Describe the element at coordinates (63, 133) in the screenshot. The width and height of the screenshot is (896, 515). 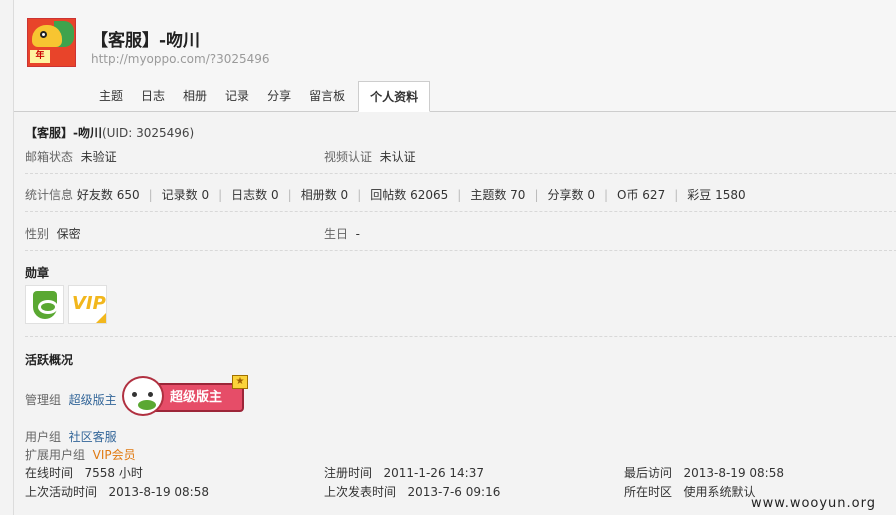
I see `profile-name: 【客服】-吻川` at that location.